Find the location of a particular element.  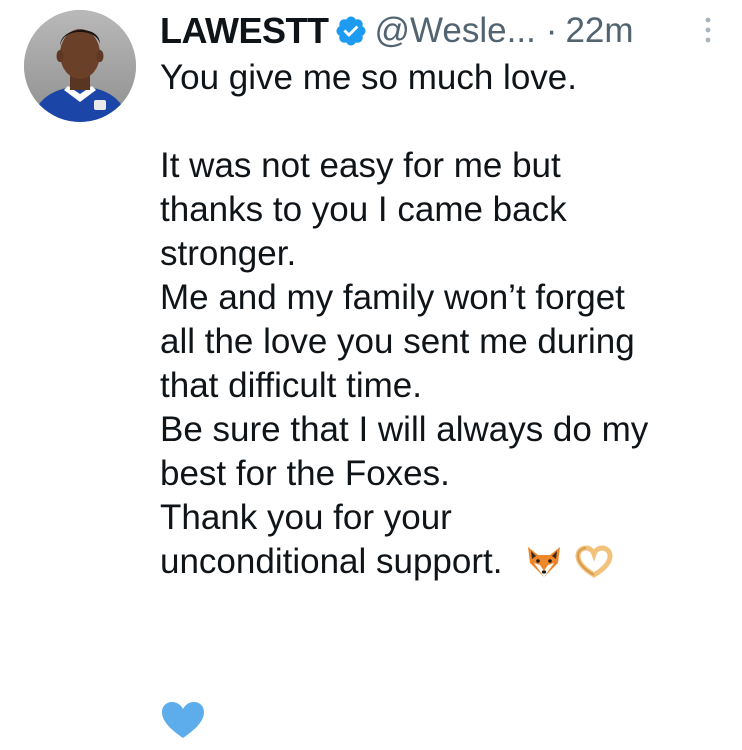

tweet-header: LAWESTT @Wesle... · 22m is located at coordinates (397, 31).